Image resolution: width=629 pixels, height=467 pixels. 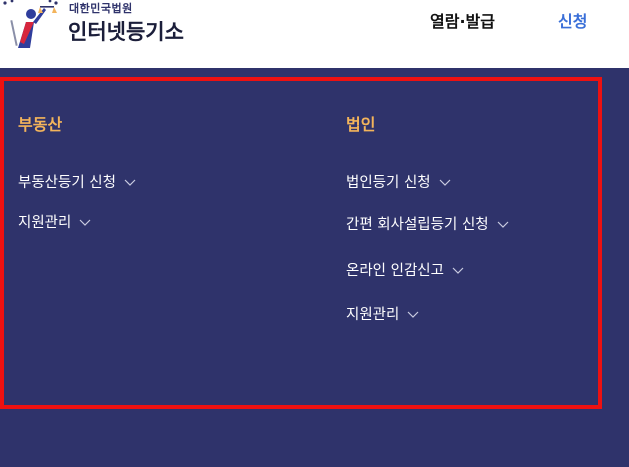 I want to click on menu-item-label: 법인등기 신청, so click(x=388, y=183).